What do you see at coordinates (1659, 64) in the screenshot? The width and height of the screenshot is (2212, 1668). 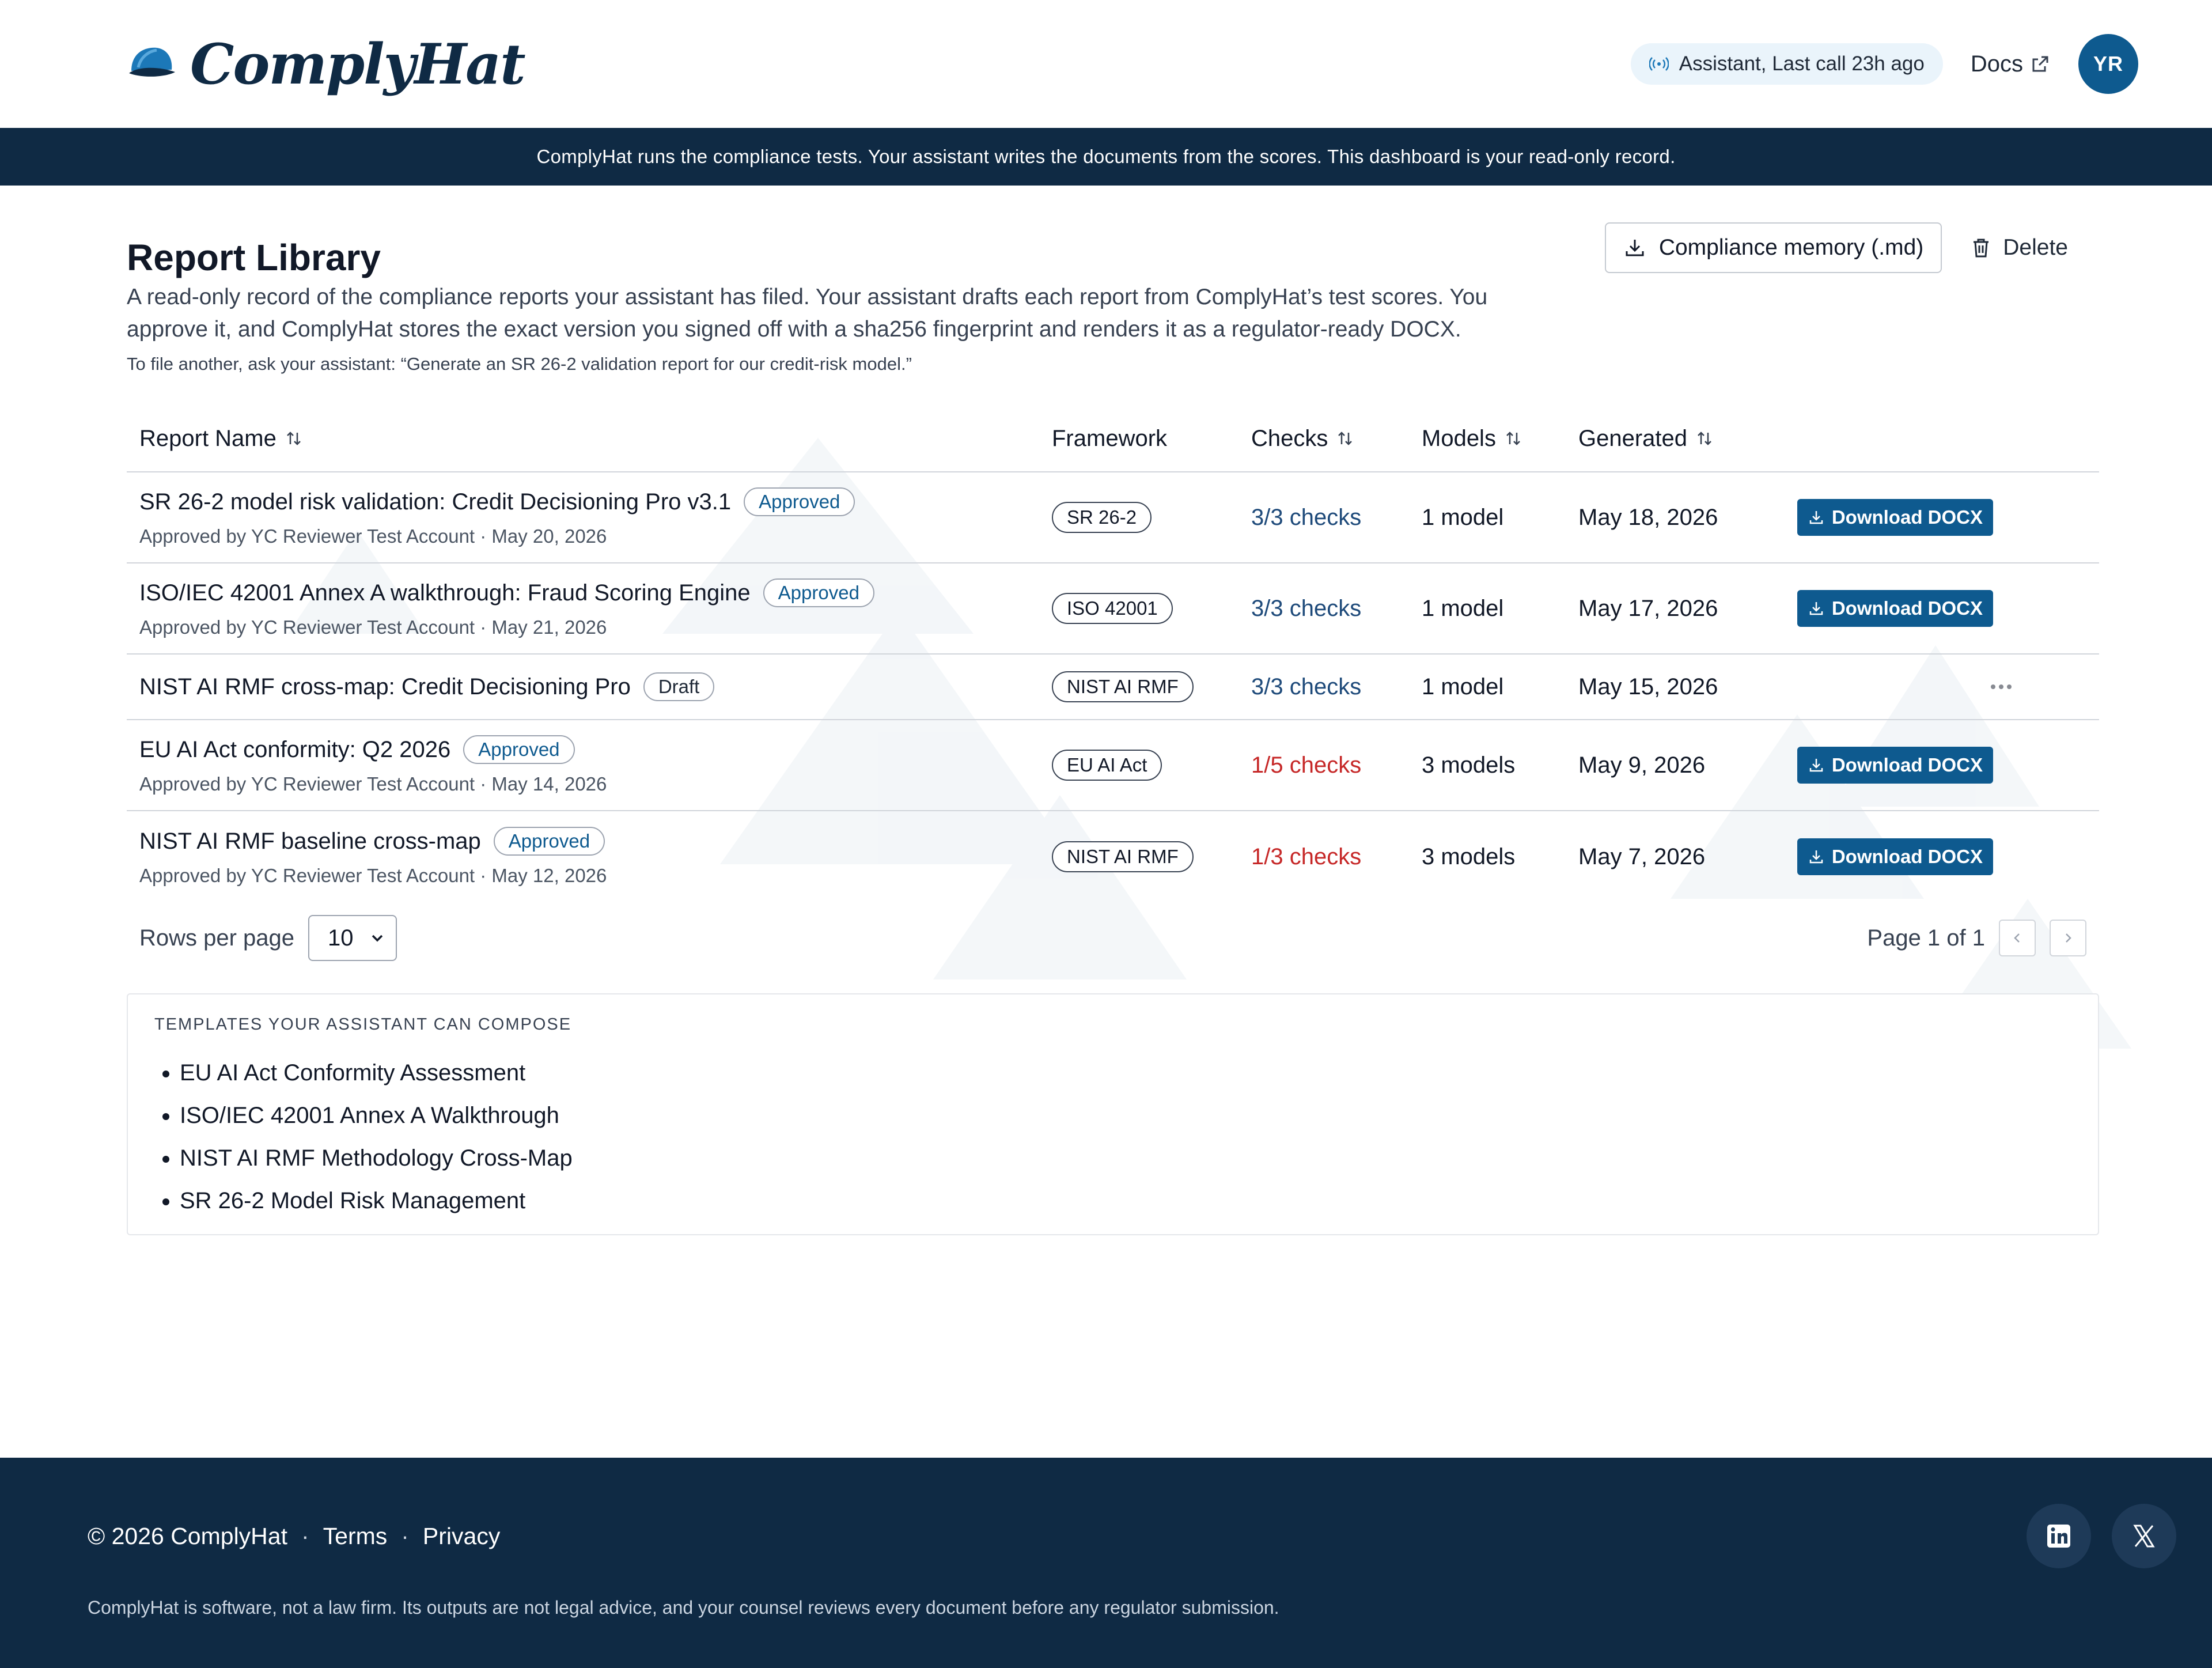 I see `broadcast-icon` at bounding box center [1659, 64].